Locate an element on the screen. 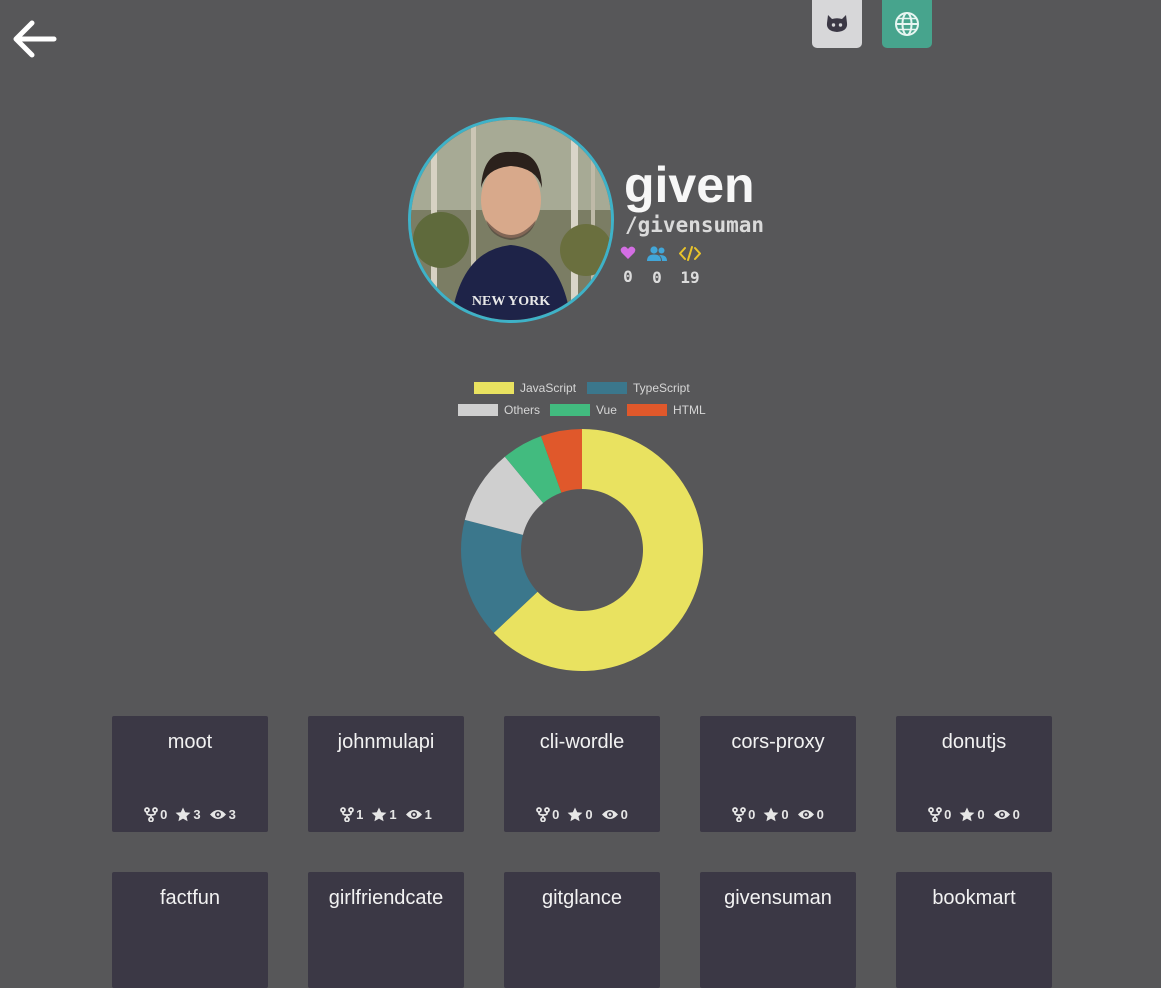 The image size is (1161, 988). repo-card: cli-wordle 0 0 0 is located at coordinates (582, 774).